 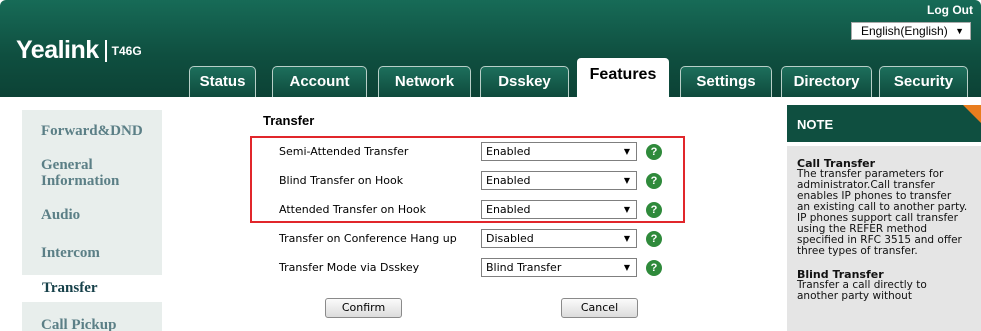 What do you see at coordinates (972, 114) in the screenshot?
I see `corner-fold-icon` at bounding box center [972, 114].